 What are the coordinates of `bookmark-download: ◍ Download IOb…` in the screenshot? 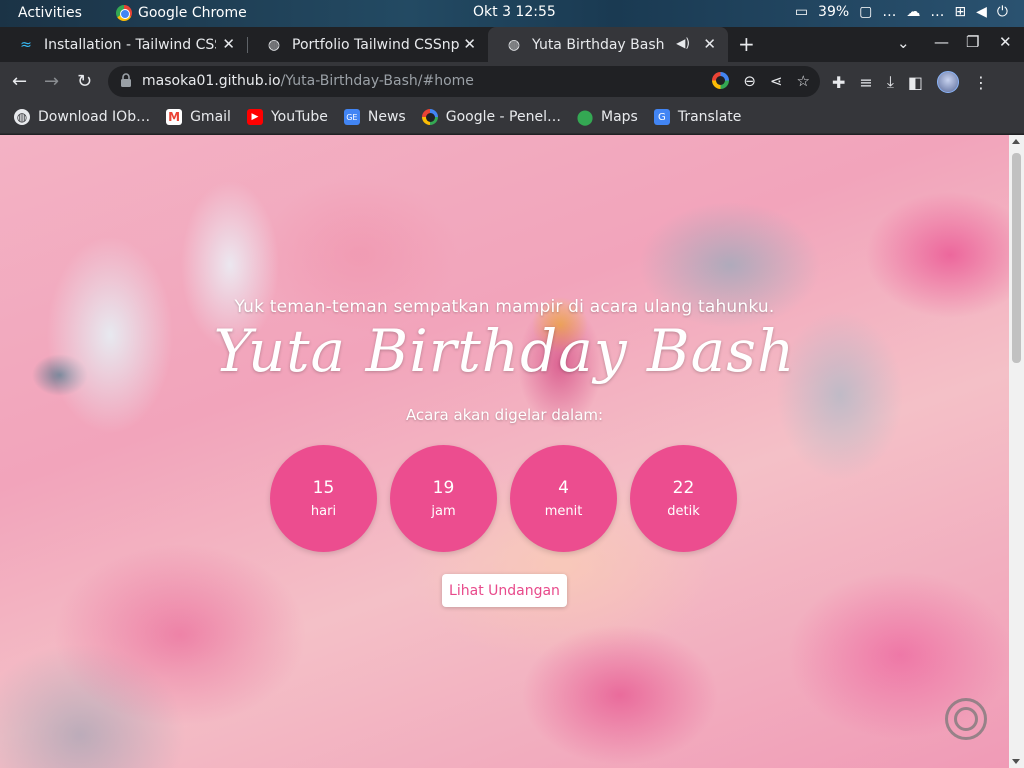 It's located at (82, 117).